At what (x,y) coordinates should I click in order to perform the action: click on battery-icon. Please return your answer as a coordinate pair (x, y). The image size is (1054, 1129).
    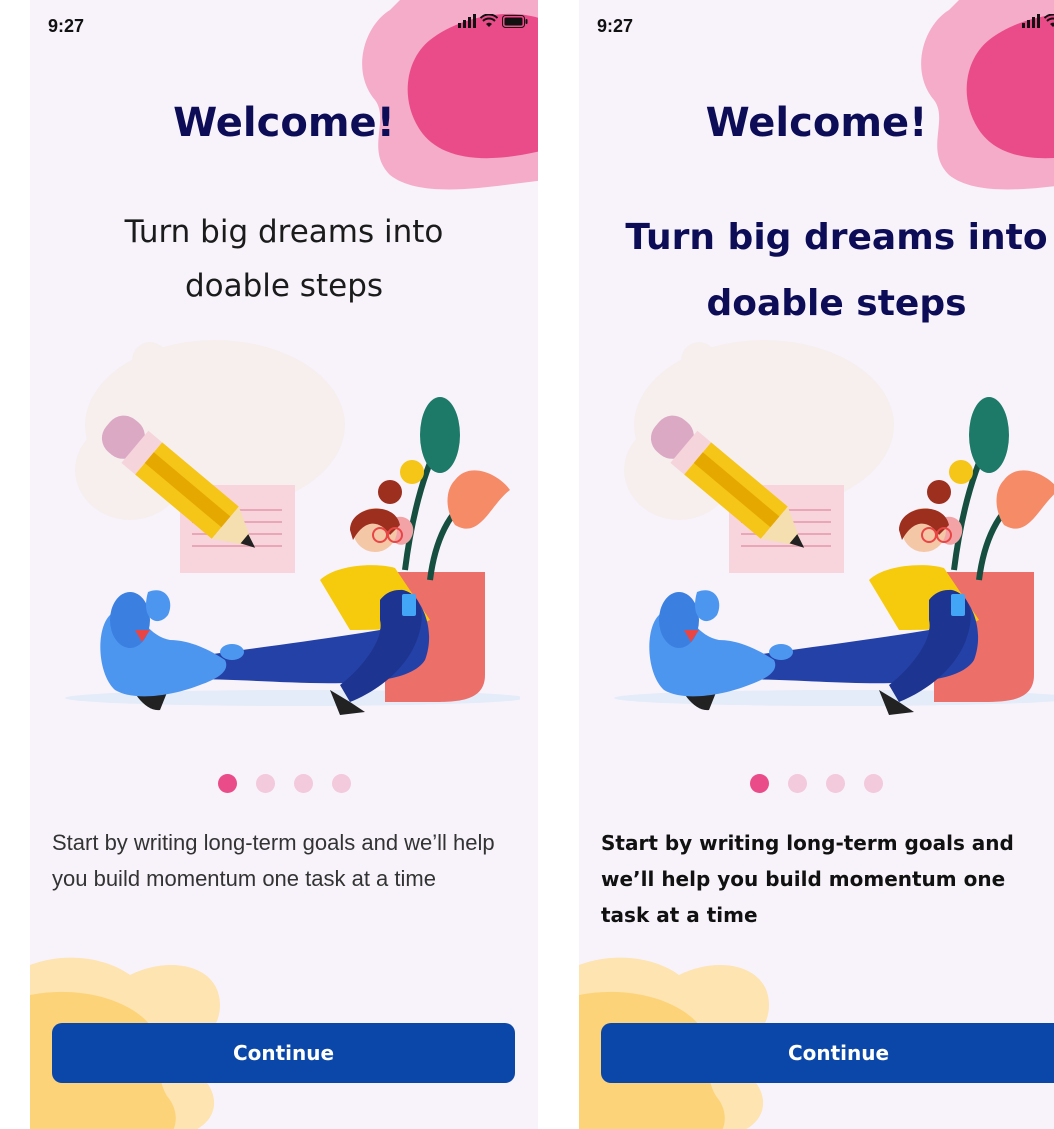
    Looking at the image, I should click on (515, 21).